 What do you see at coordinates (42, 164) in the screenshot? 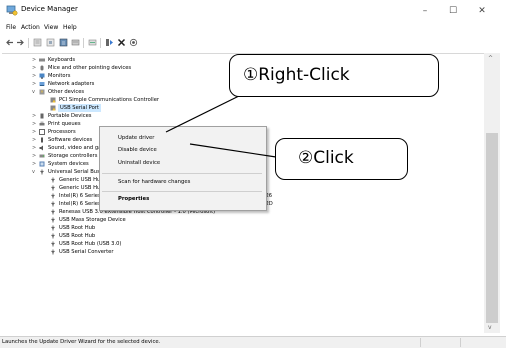
I see `system-device-icon` at bounding box center [42, 164].